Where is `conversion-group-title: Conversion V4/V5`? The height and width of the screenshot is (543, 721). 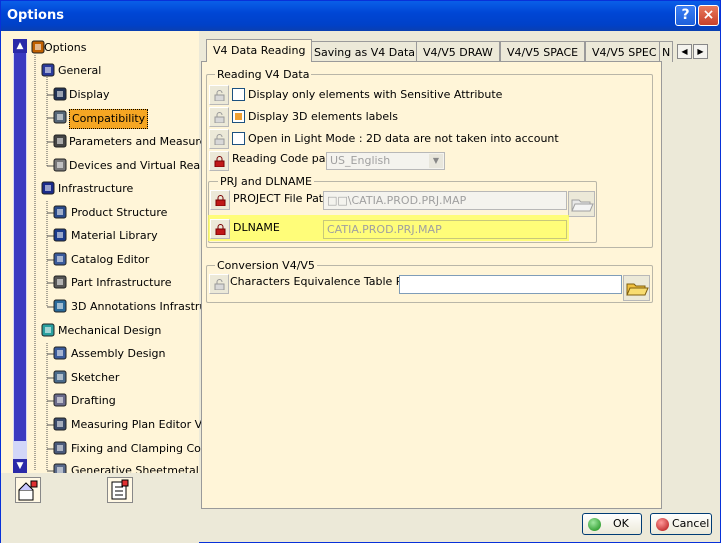
conversion-group-title: Conversion V4/V5 is located at coordinates (266, 265).